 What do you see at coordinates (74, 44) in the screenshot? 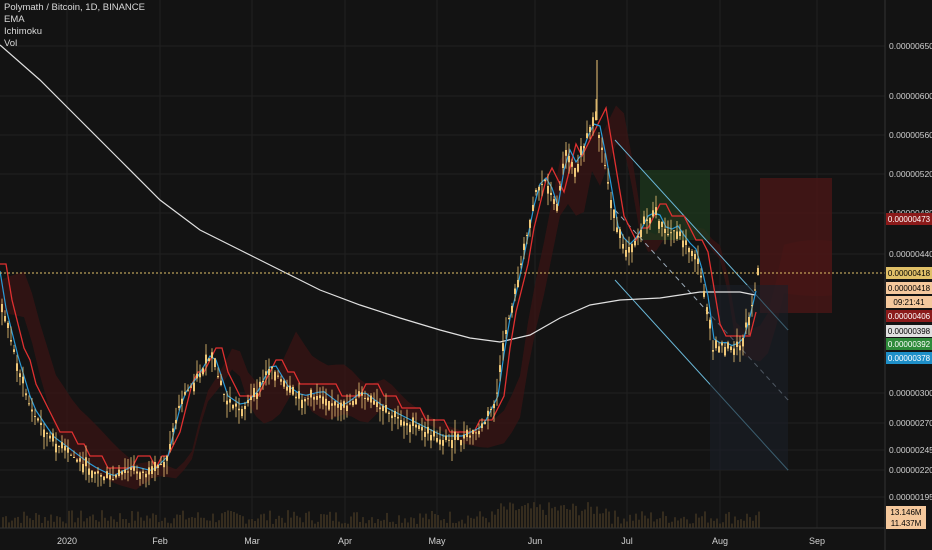
I see `legend-vol: Vol` at bounding box center [74, 44].